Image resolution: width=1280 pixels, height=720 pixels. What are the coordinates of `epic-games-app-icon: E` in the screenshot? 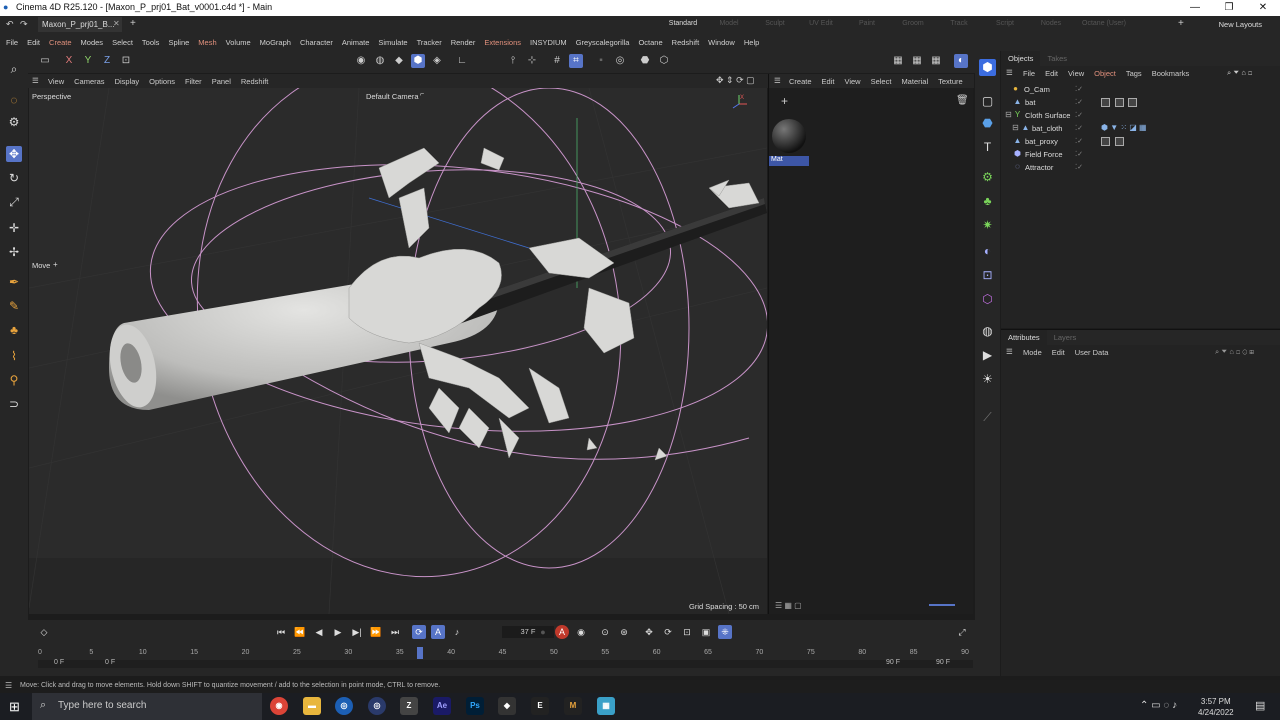 It's located at (540, 706).